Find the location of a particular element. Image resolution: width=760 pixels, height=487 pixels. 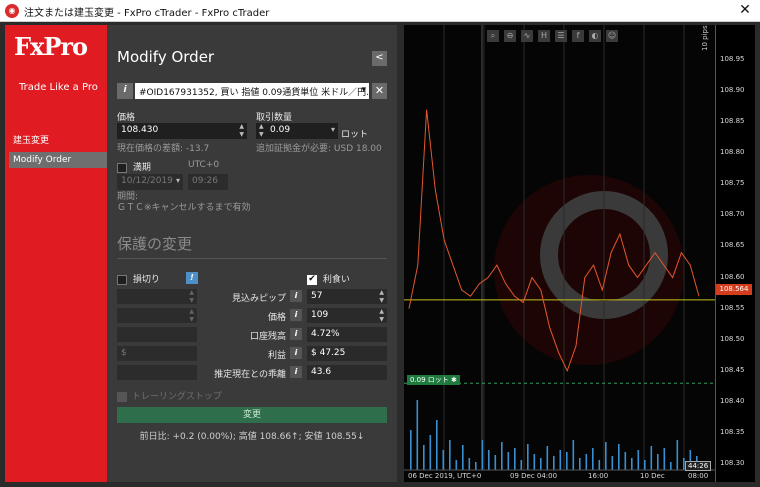

h1-icon: H is located at coordinates (544, 36).